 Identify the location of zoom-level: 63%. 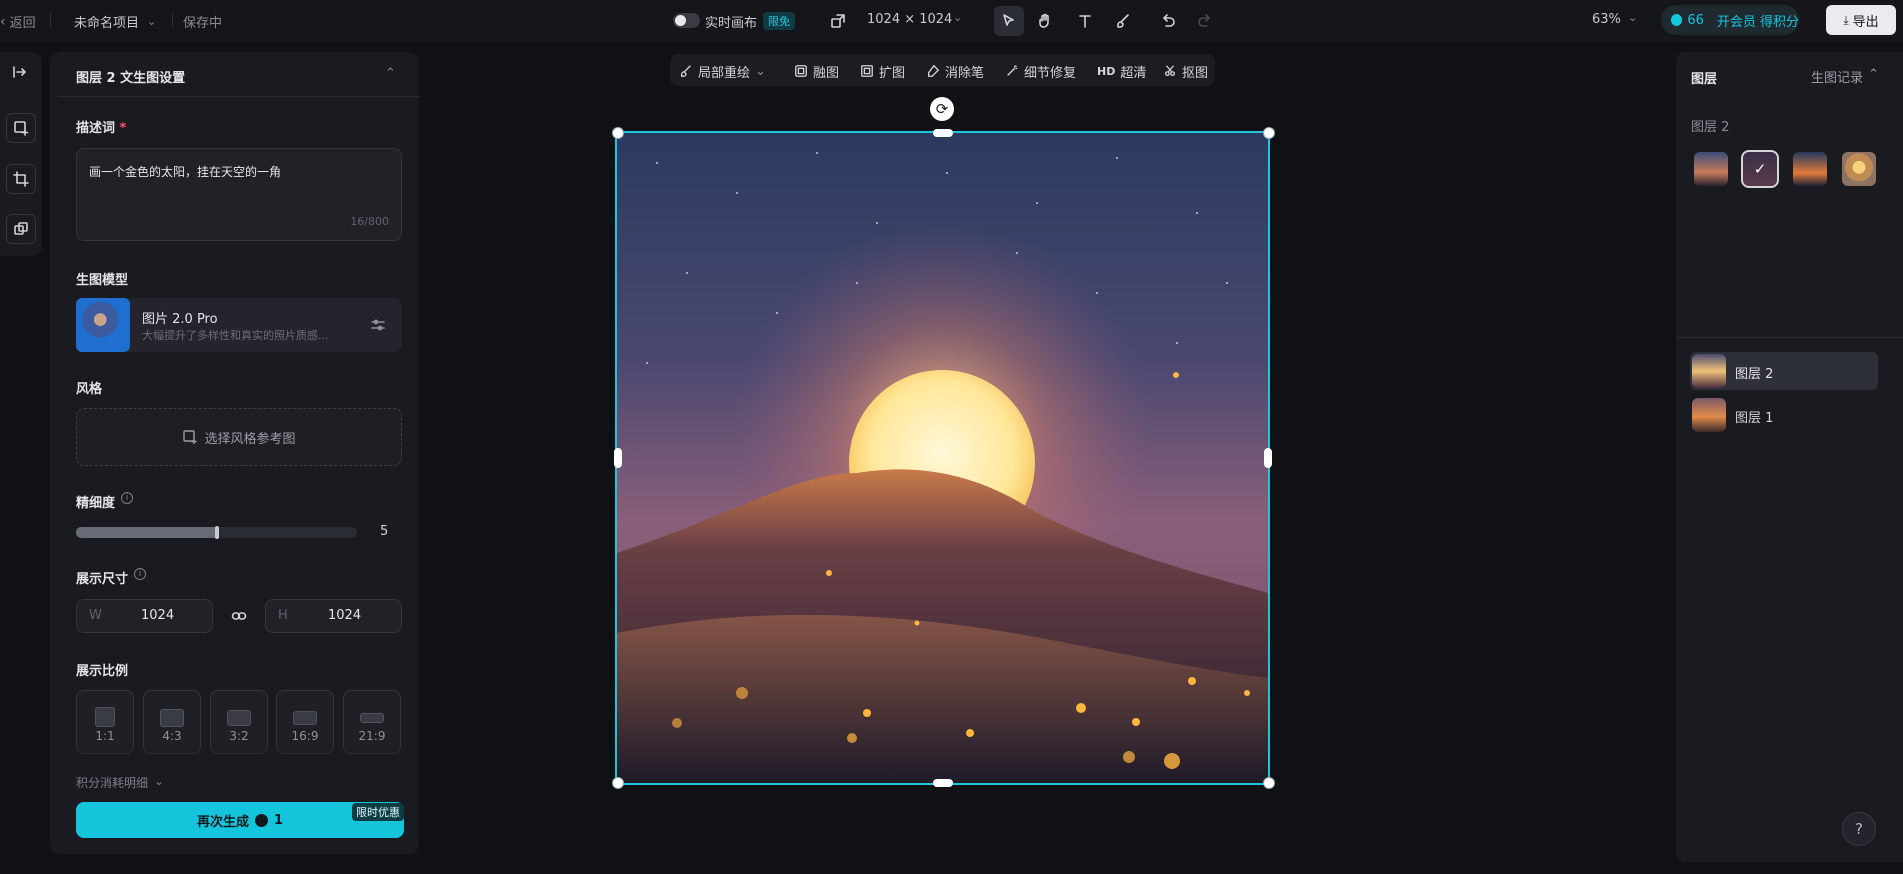
(1606, 19).